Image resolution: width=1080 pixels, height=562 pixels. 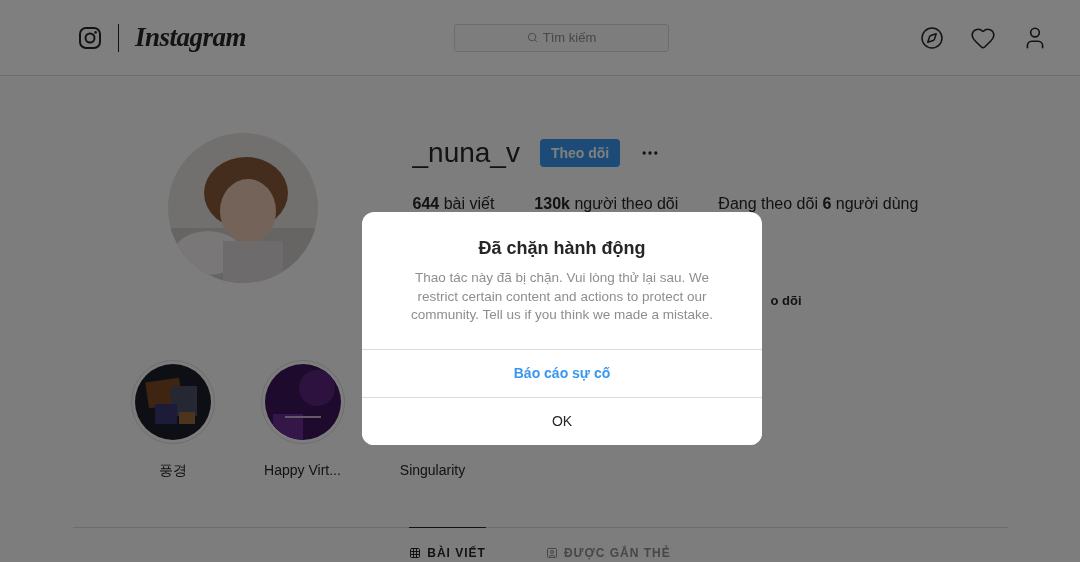 I want to click on logo: Instagram, so click(x=191, y=37).